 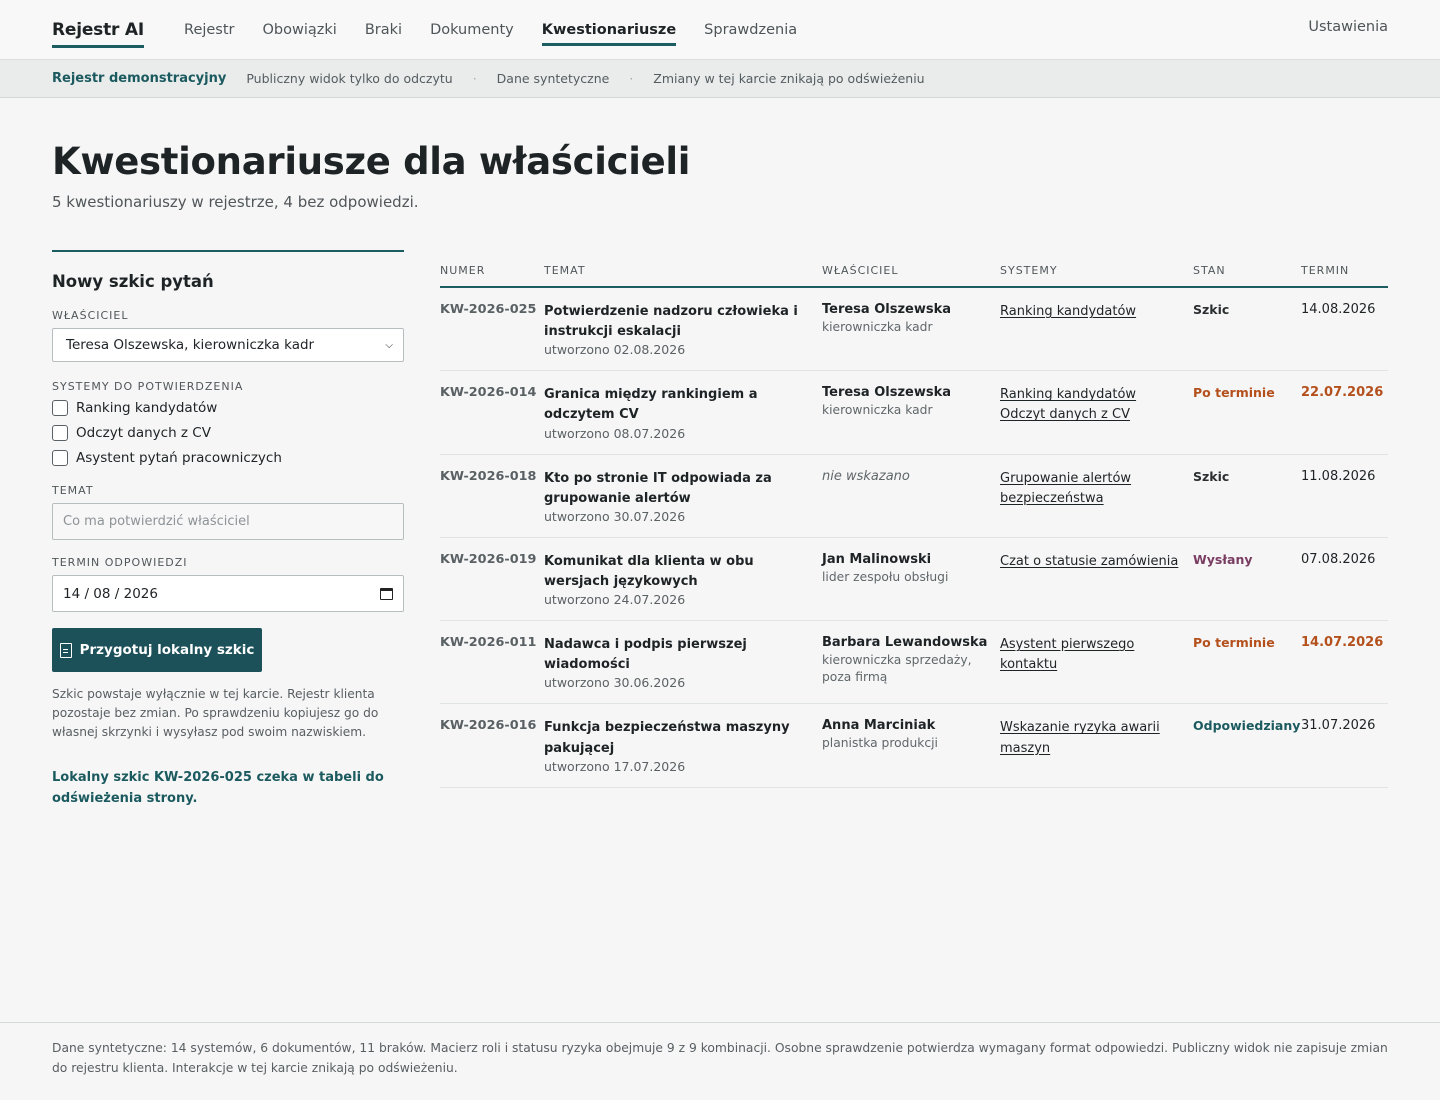 What do you see at coordinates (1223, 559) in the screenshot?
I see `status-badge: Wysłany` at bounding box center [1223, 559].